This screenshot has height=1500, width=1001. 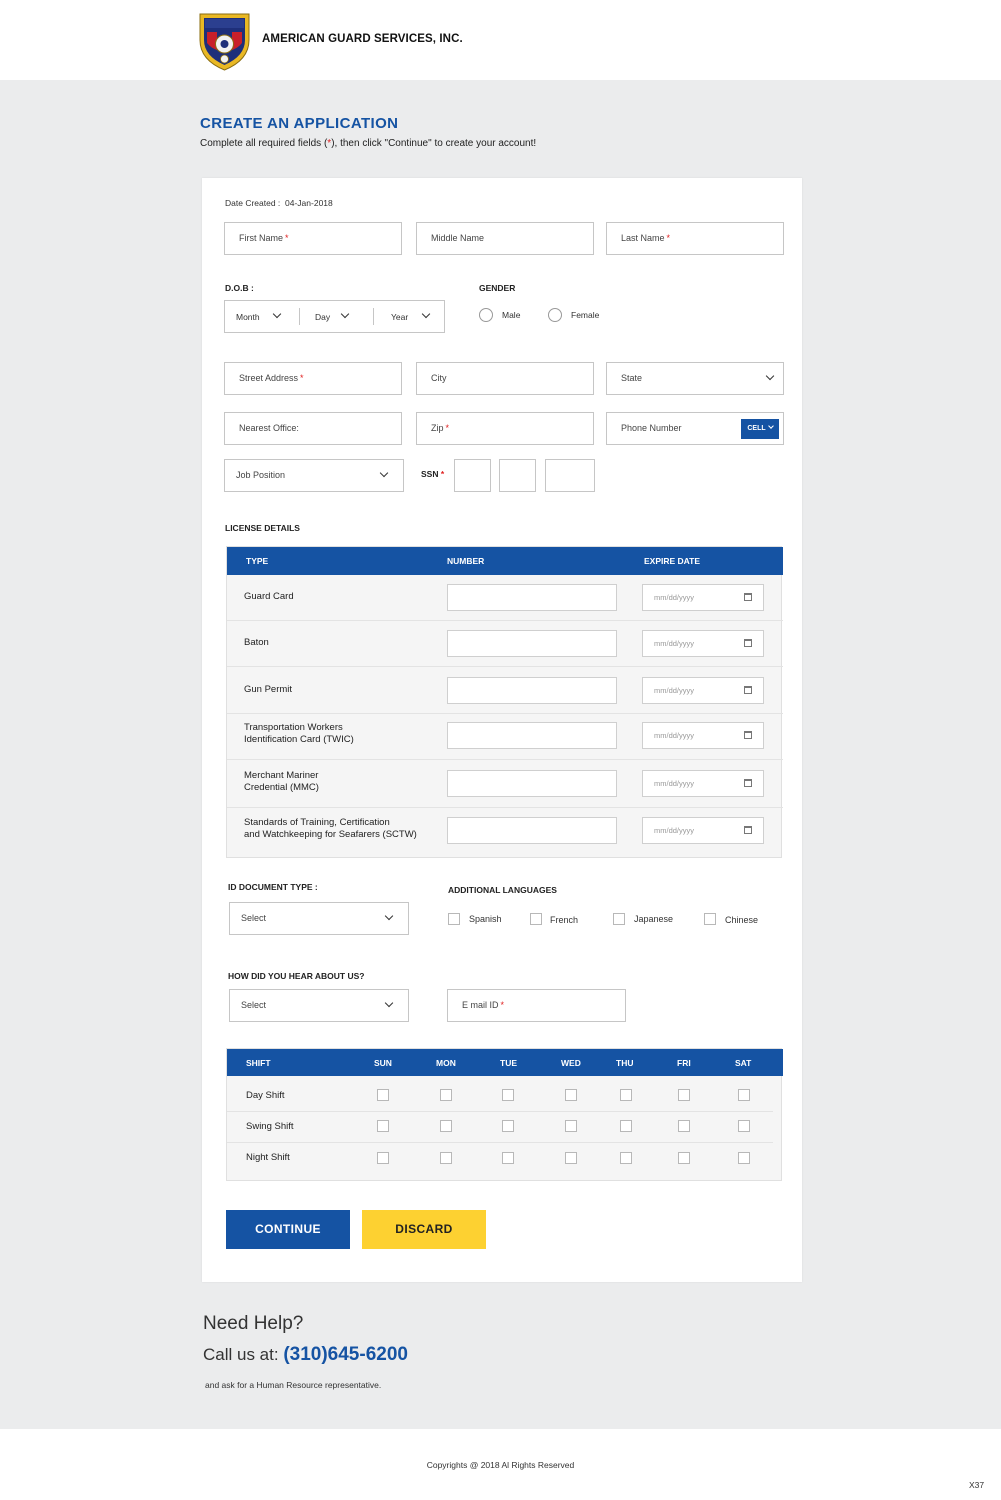 I want to click on license-row-gun-permit: Gun Permit mm/dd/yyyy, so click(x=505, y=690).